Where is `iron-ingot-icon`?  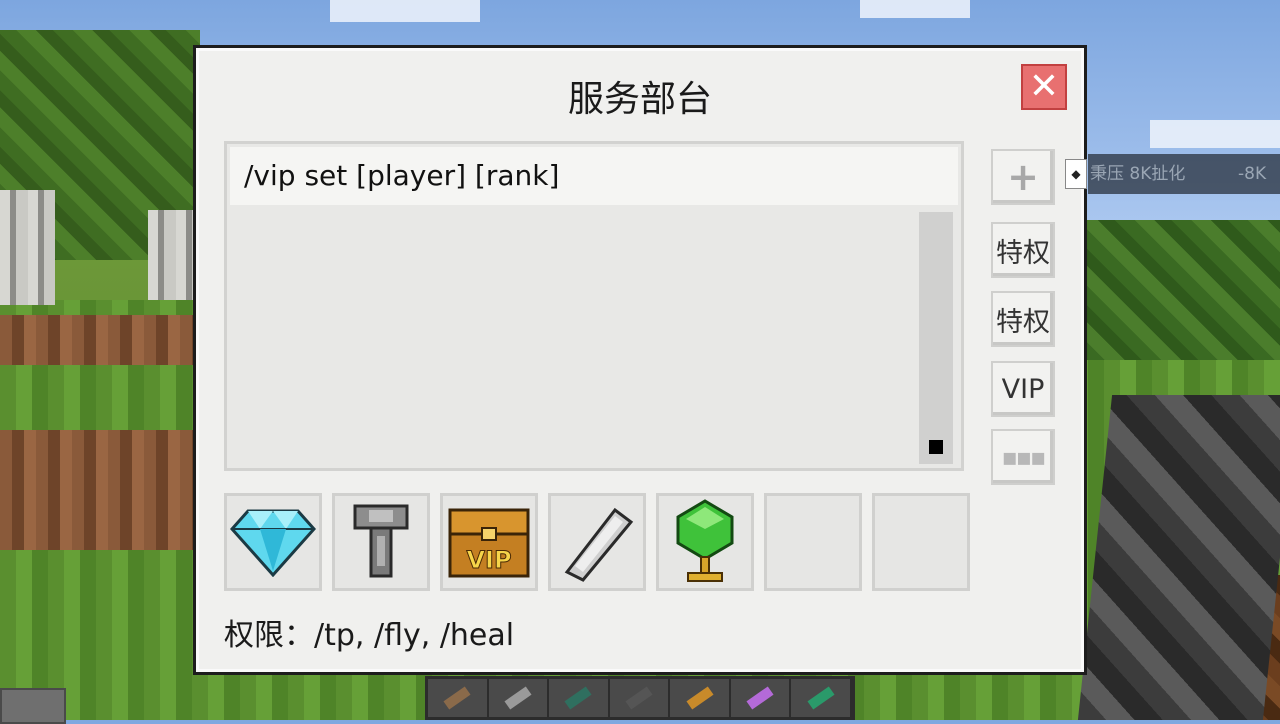 iron-ingot-icon is located at coordinates (599, 544).